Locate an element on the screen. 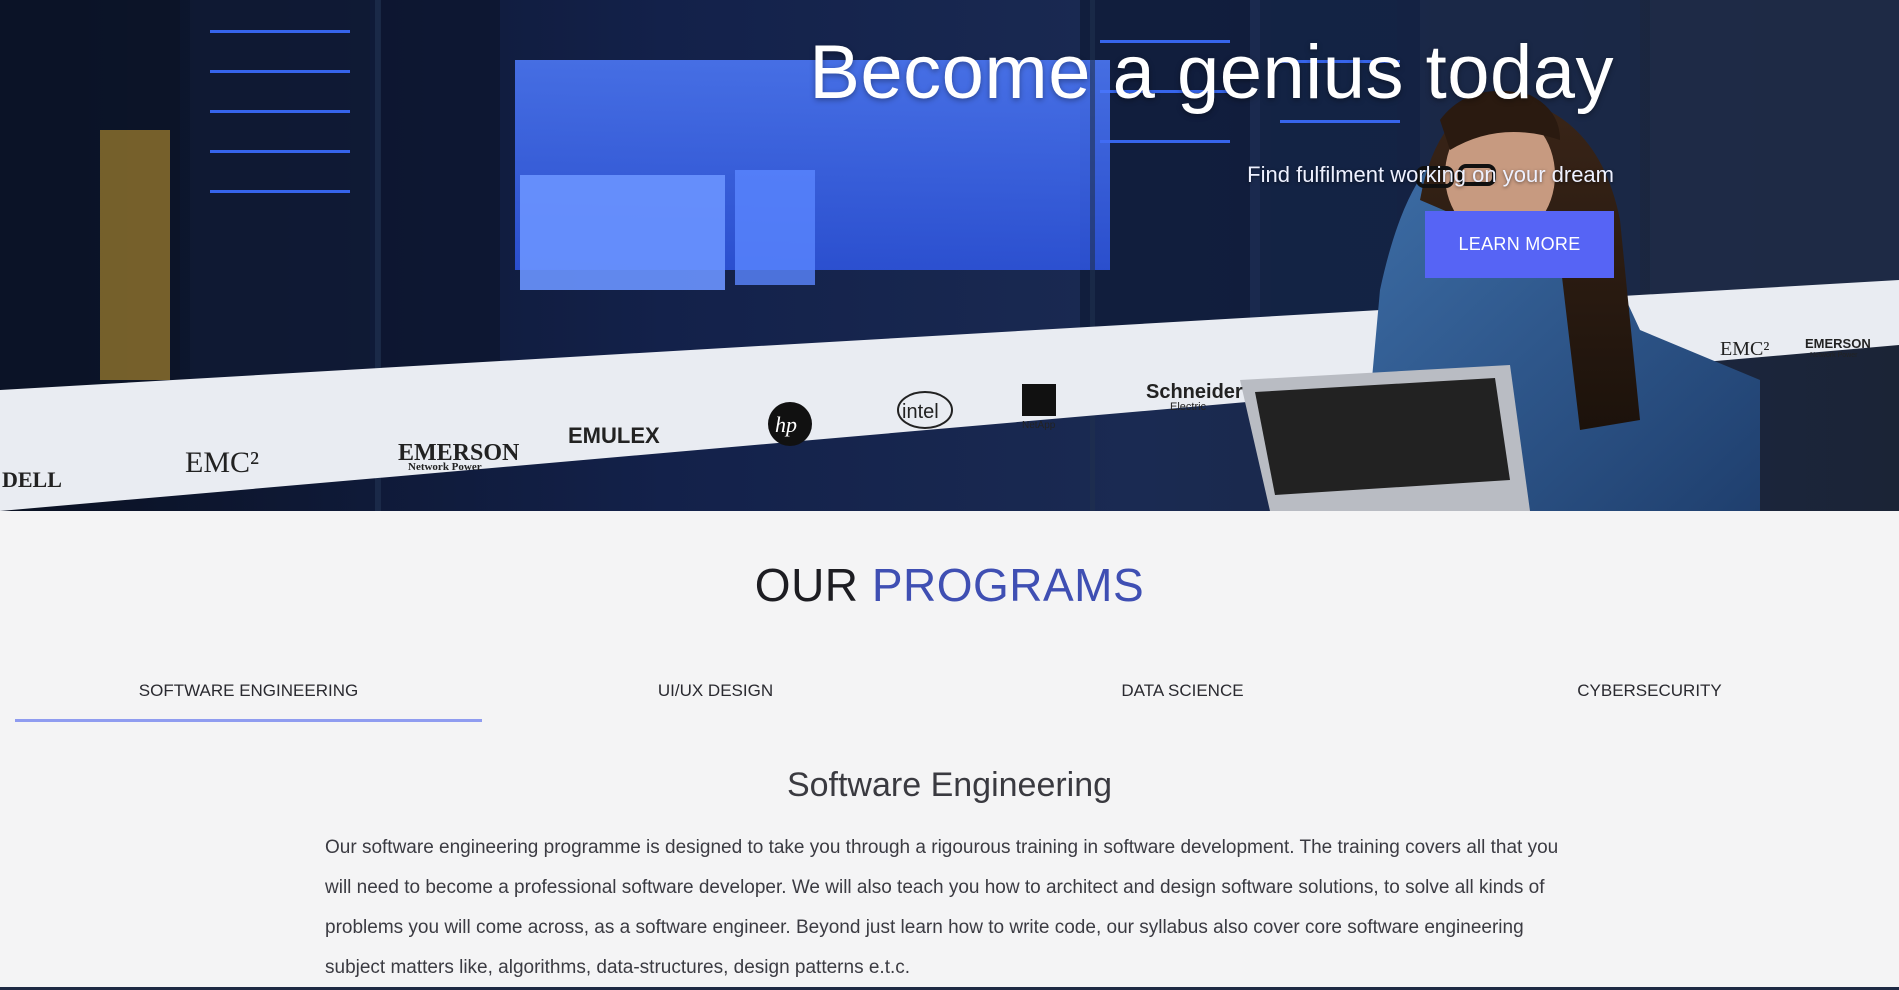 This screenshot has height=990, width=1899. intel-logo: intel is located at coordinates (925, 410).